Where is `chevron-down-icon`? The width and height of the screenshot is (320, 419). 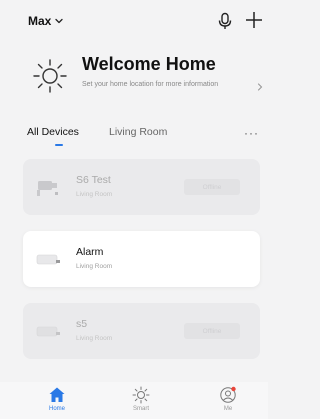
chevron-down-icon is located at coordinates (59, 21).